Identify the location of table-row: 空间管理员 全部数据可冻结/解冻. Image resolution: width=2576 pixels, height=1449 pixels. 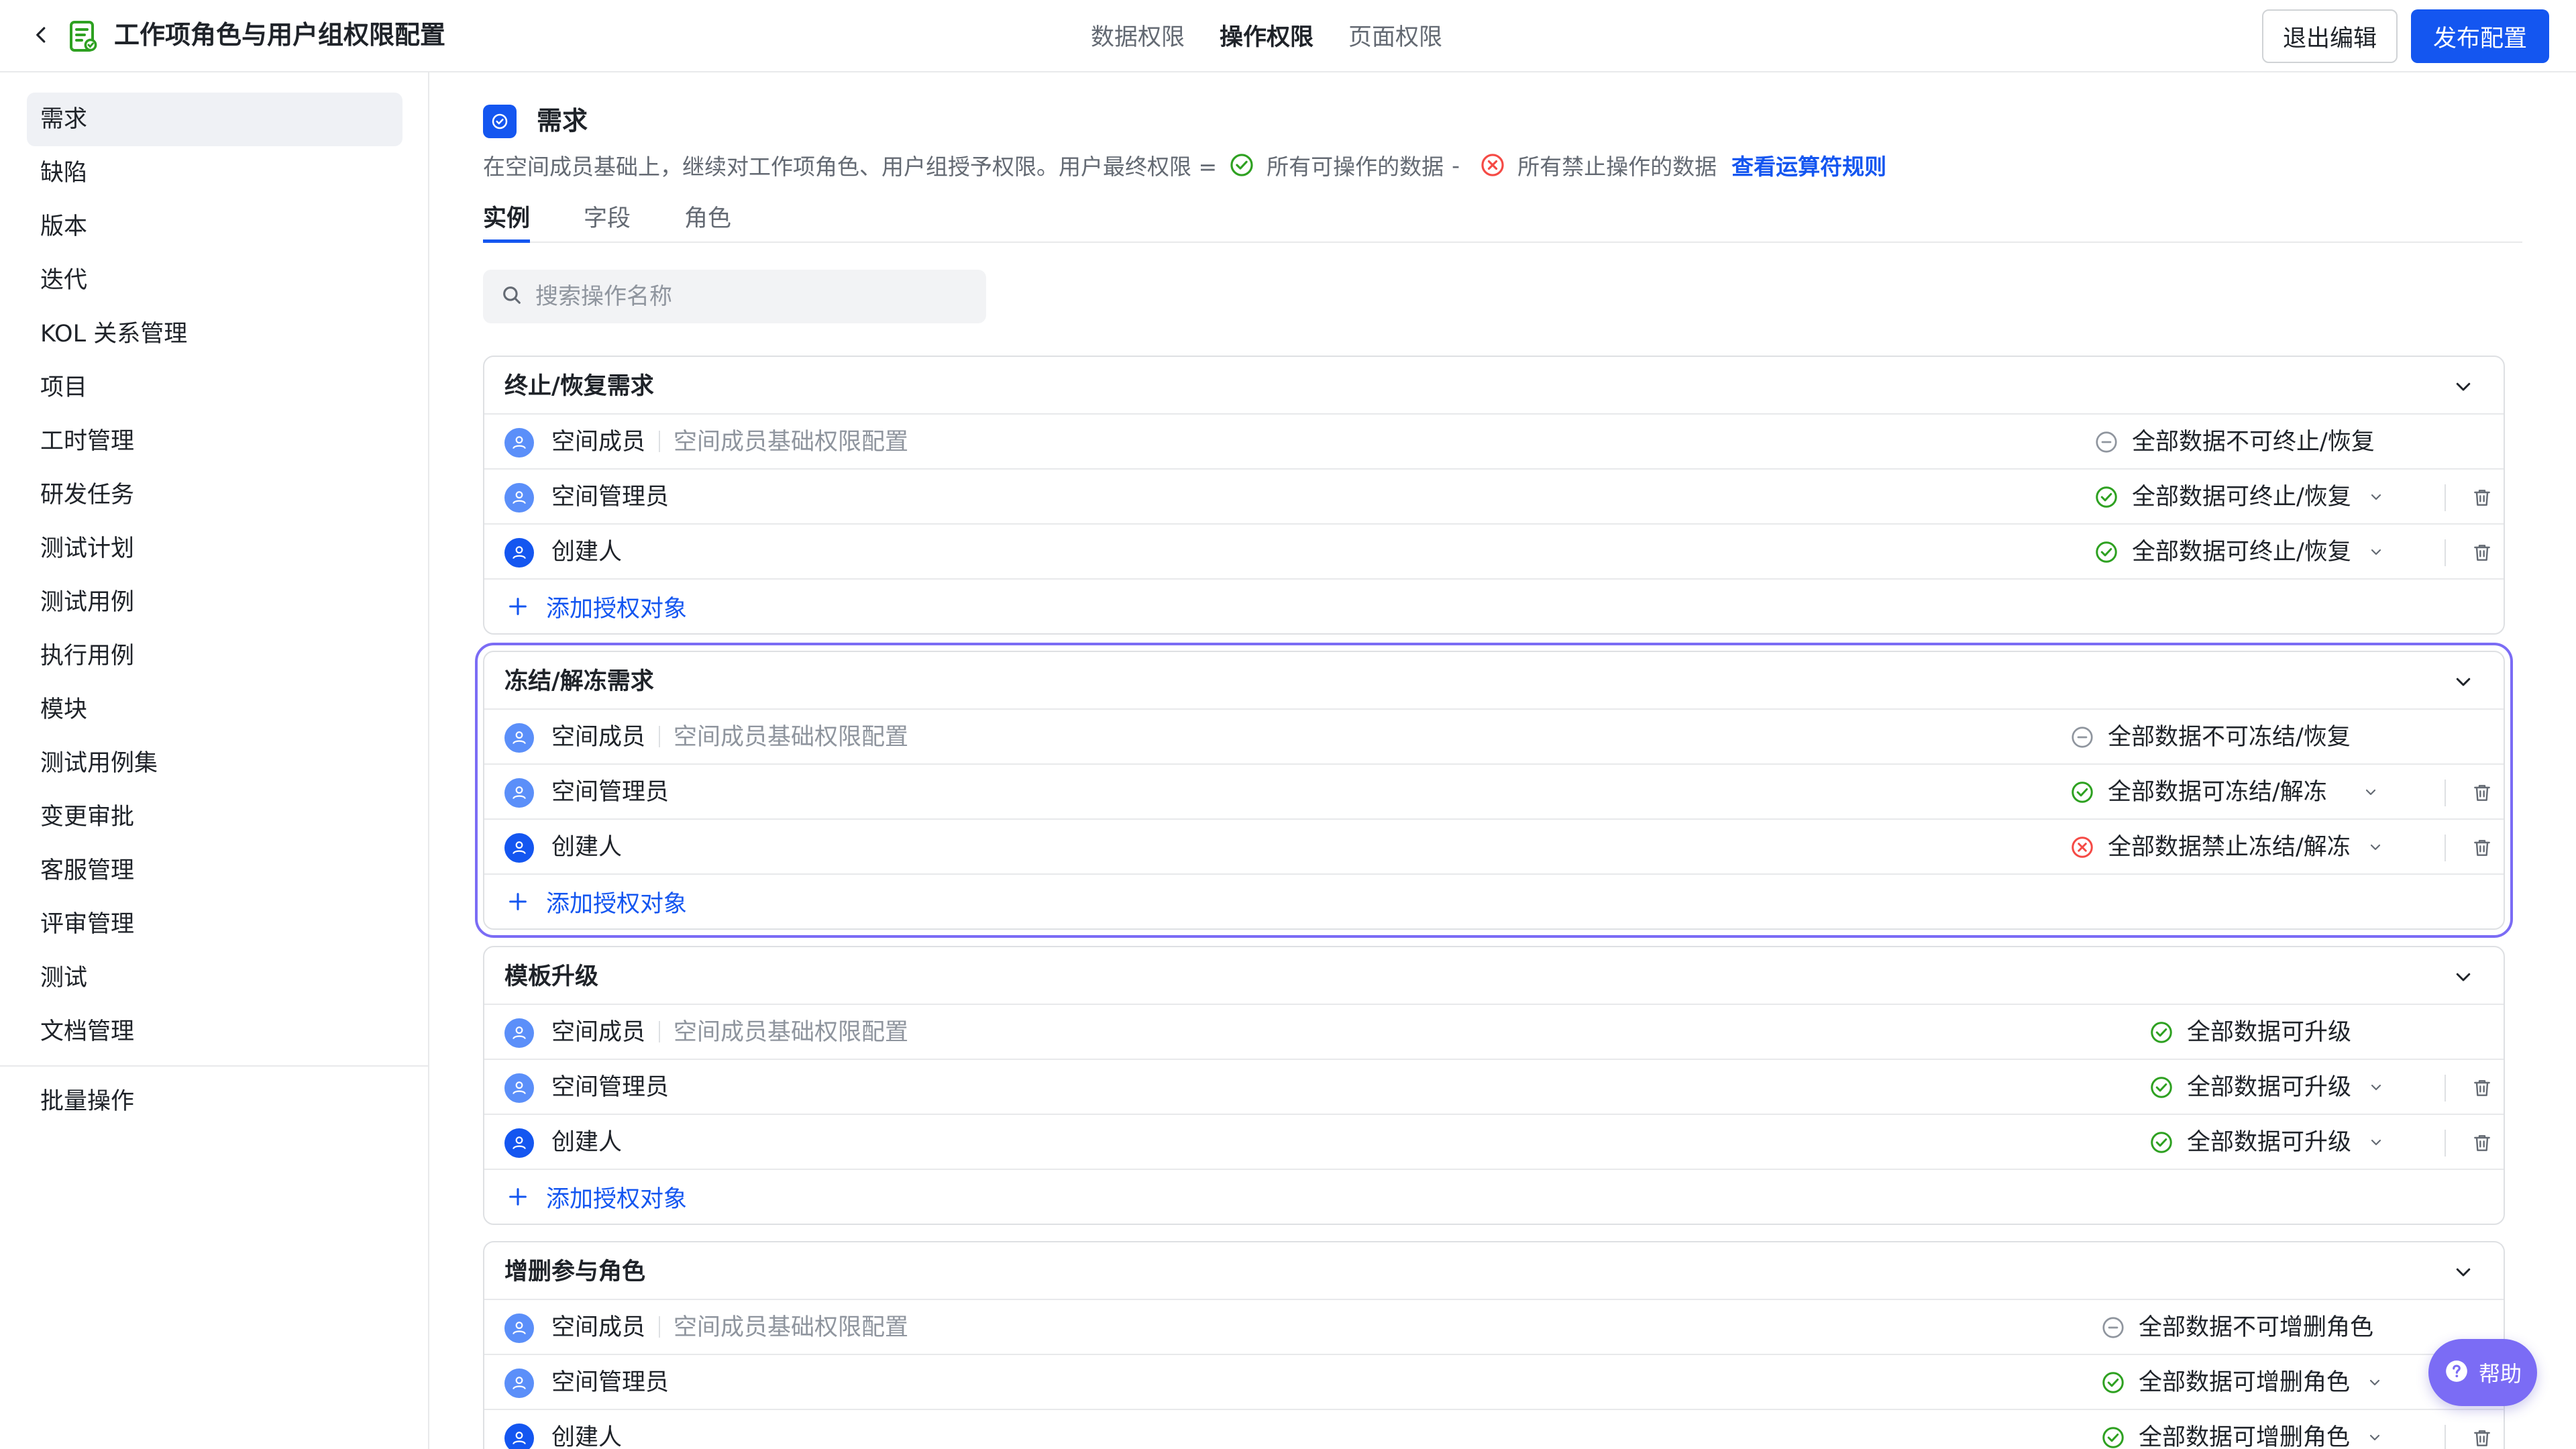
(1494, 790).